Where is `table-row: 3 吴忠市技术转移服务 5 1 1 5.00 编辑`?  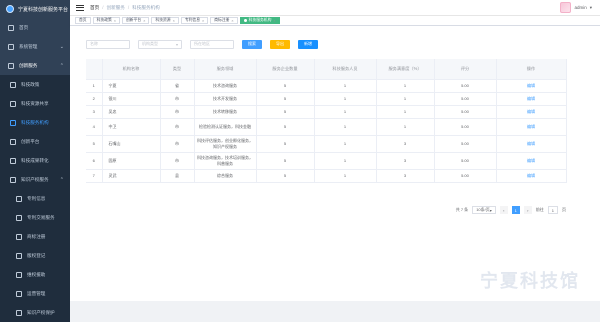
table-row: 3 吴忠市技术转移服务 5 1 1 5.00 编辑 is located at coordinates (326, 112).